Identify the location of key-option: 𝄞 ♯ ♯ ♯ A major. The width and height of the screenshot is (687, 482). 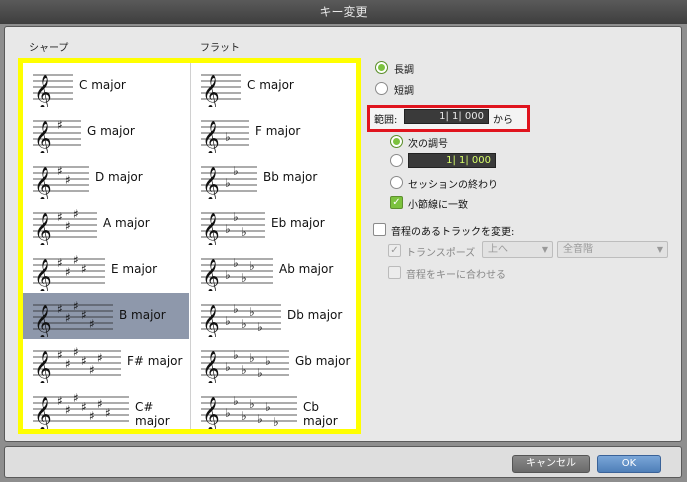
(106, 224).